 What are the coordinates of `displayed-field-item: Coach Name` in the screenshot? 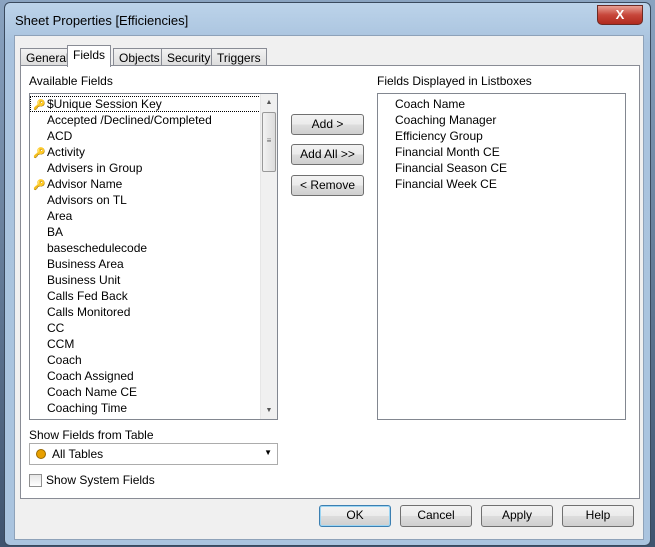 It's located at (501, 104).